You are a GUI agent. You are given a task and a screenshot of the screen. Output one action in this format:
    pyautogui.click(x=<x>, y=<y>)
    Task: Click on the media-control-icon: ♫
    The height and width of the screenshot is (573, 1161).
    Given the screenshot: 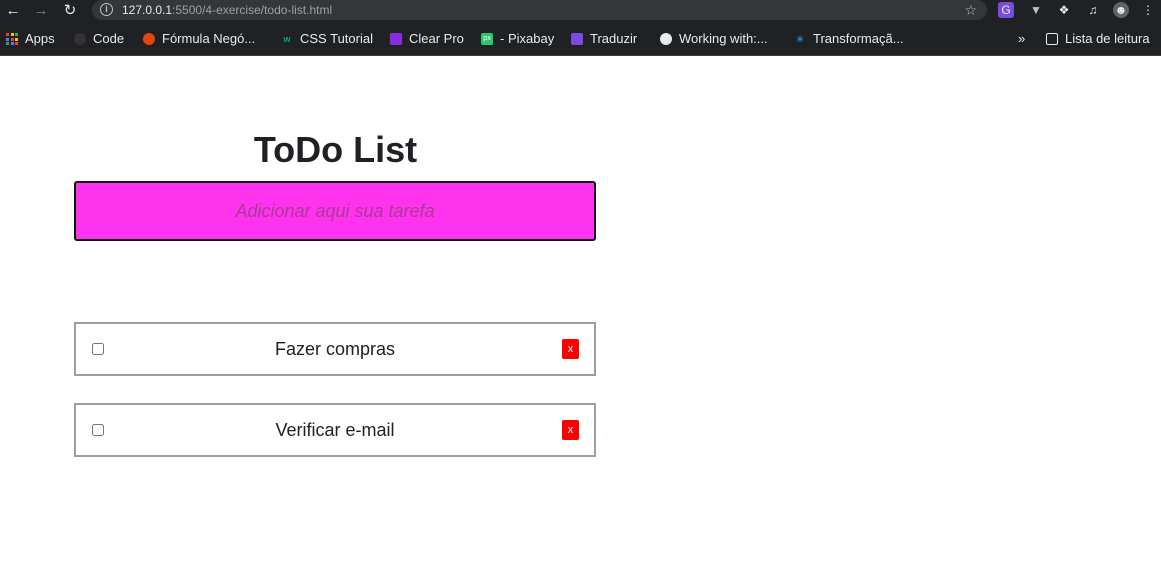 What is the action you would take?
    pyautogui.click(x=1093, y=10)
    